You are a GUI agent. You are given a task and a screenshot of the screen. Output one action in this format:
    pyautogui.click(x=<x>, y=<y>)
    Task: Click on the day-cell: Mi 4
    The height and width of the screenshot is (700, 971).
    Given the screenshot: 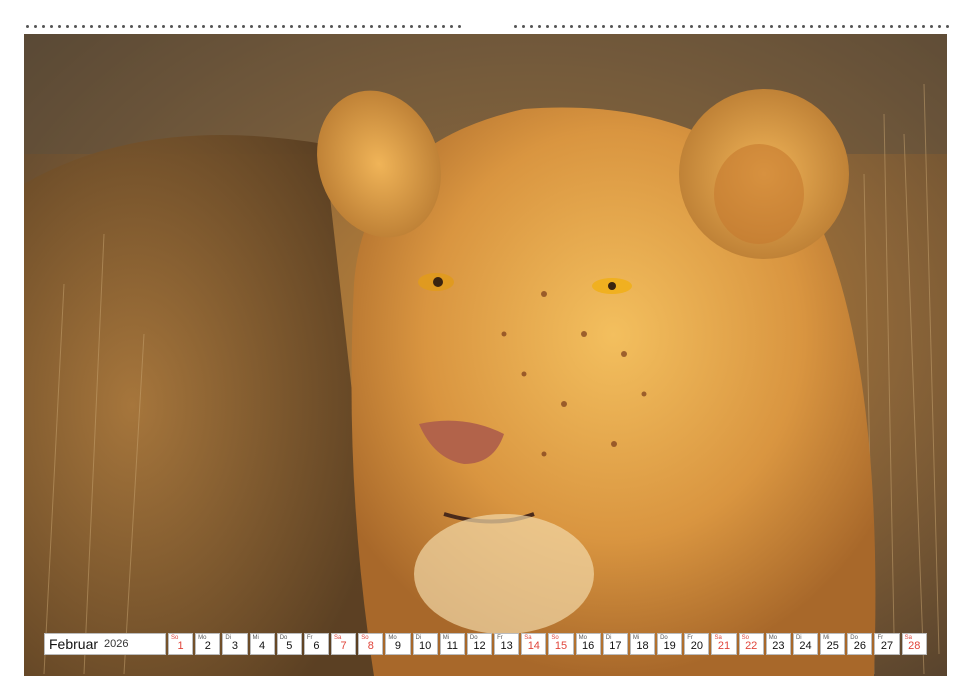 What is the action you would take?
    pyautogui.click(x=262, y=644)
    